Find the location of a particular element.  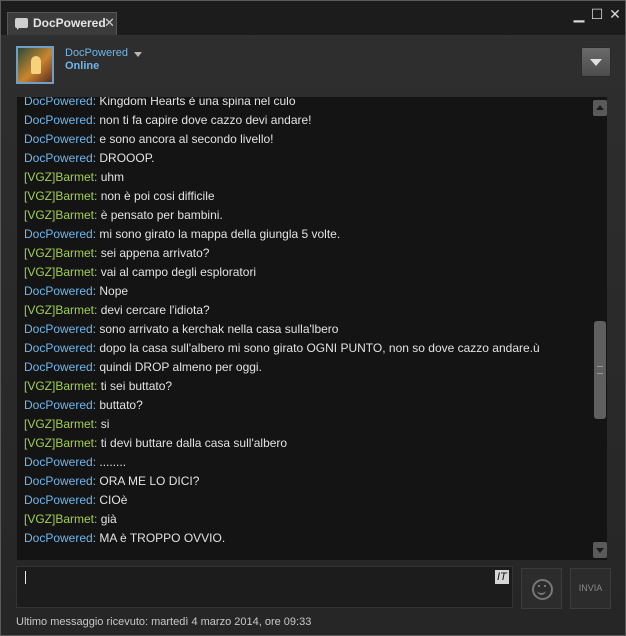

message-text: Nope is located at coordinates (114, 291).